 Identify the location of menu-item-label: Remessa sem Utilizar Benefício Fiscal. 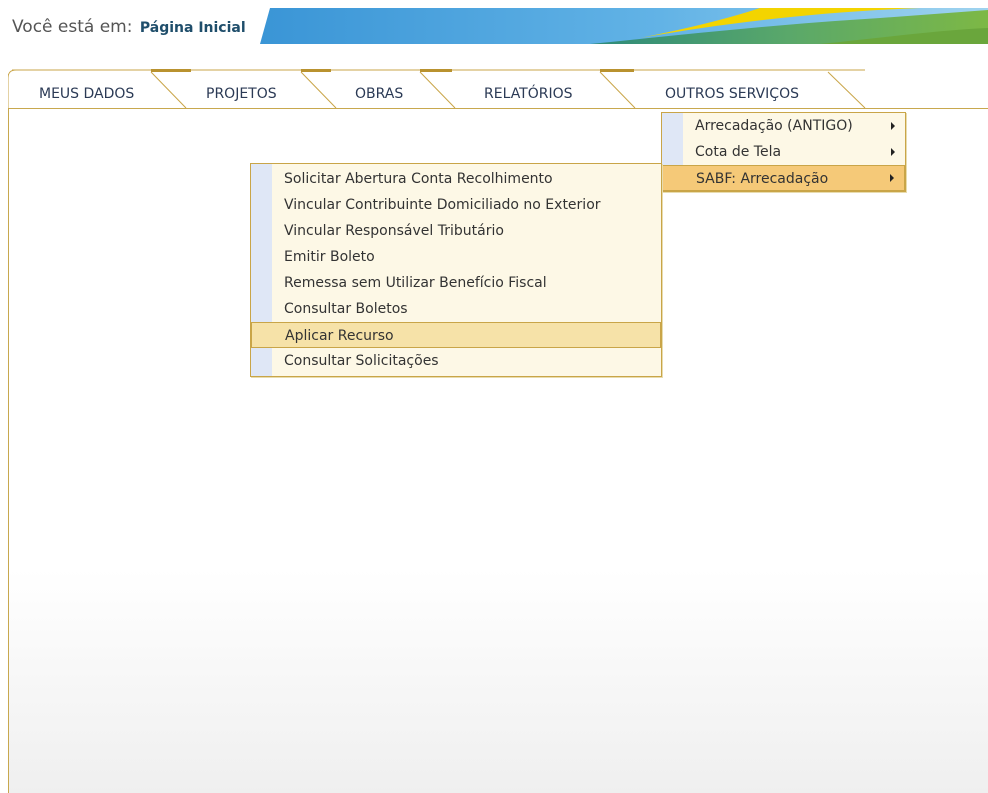
(415, 283).